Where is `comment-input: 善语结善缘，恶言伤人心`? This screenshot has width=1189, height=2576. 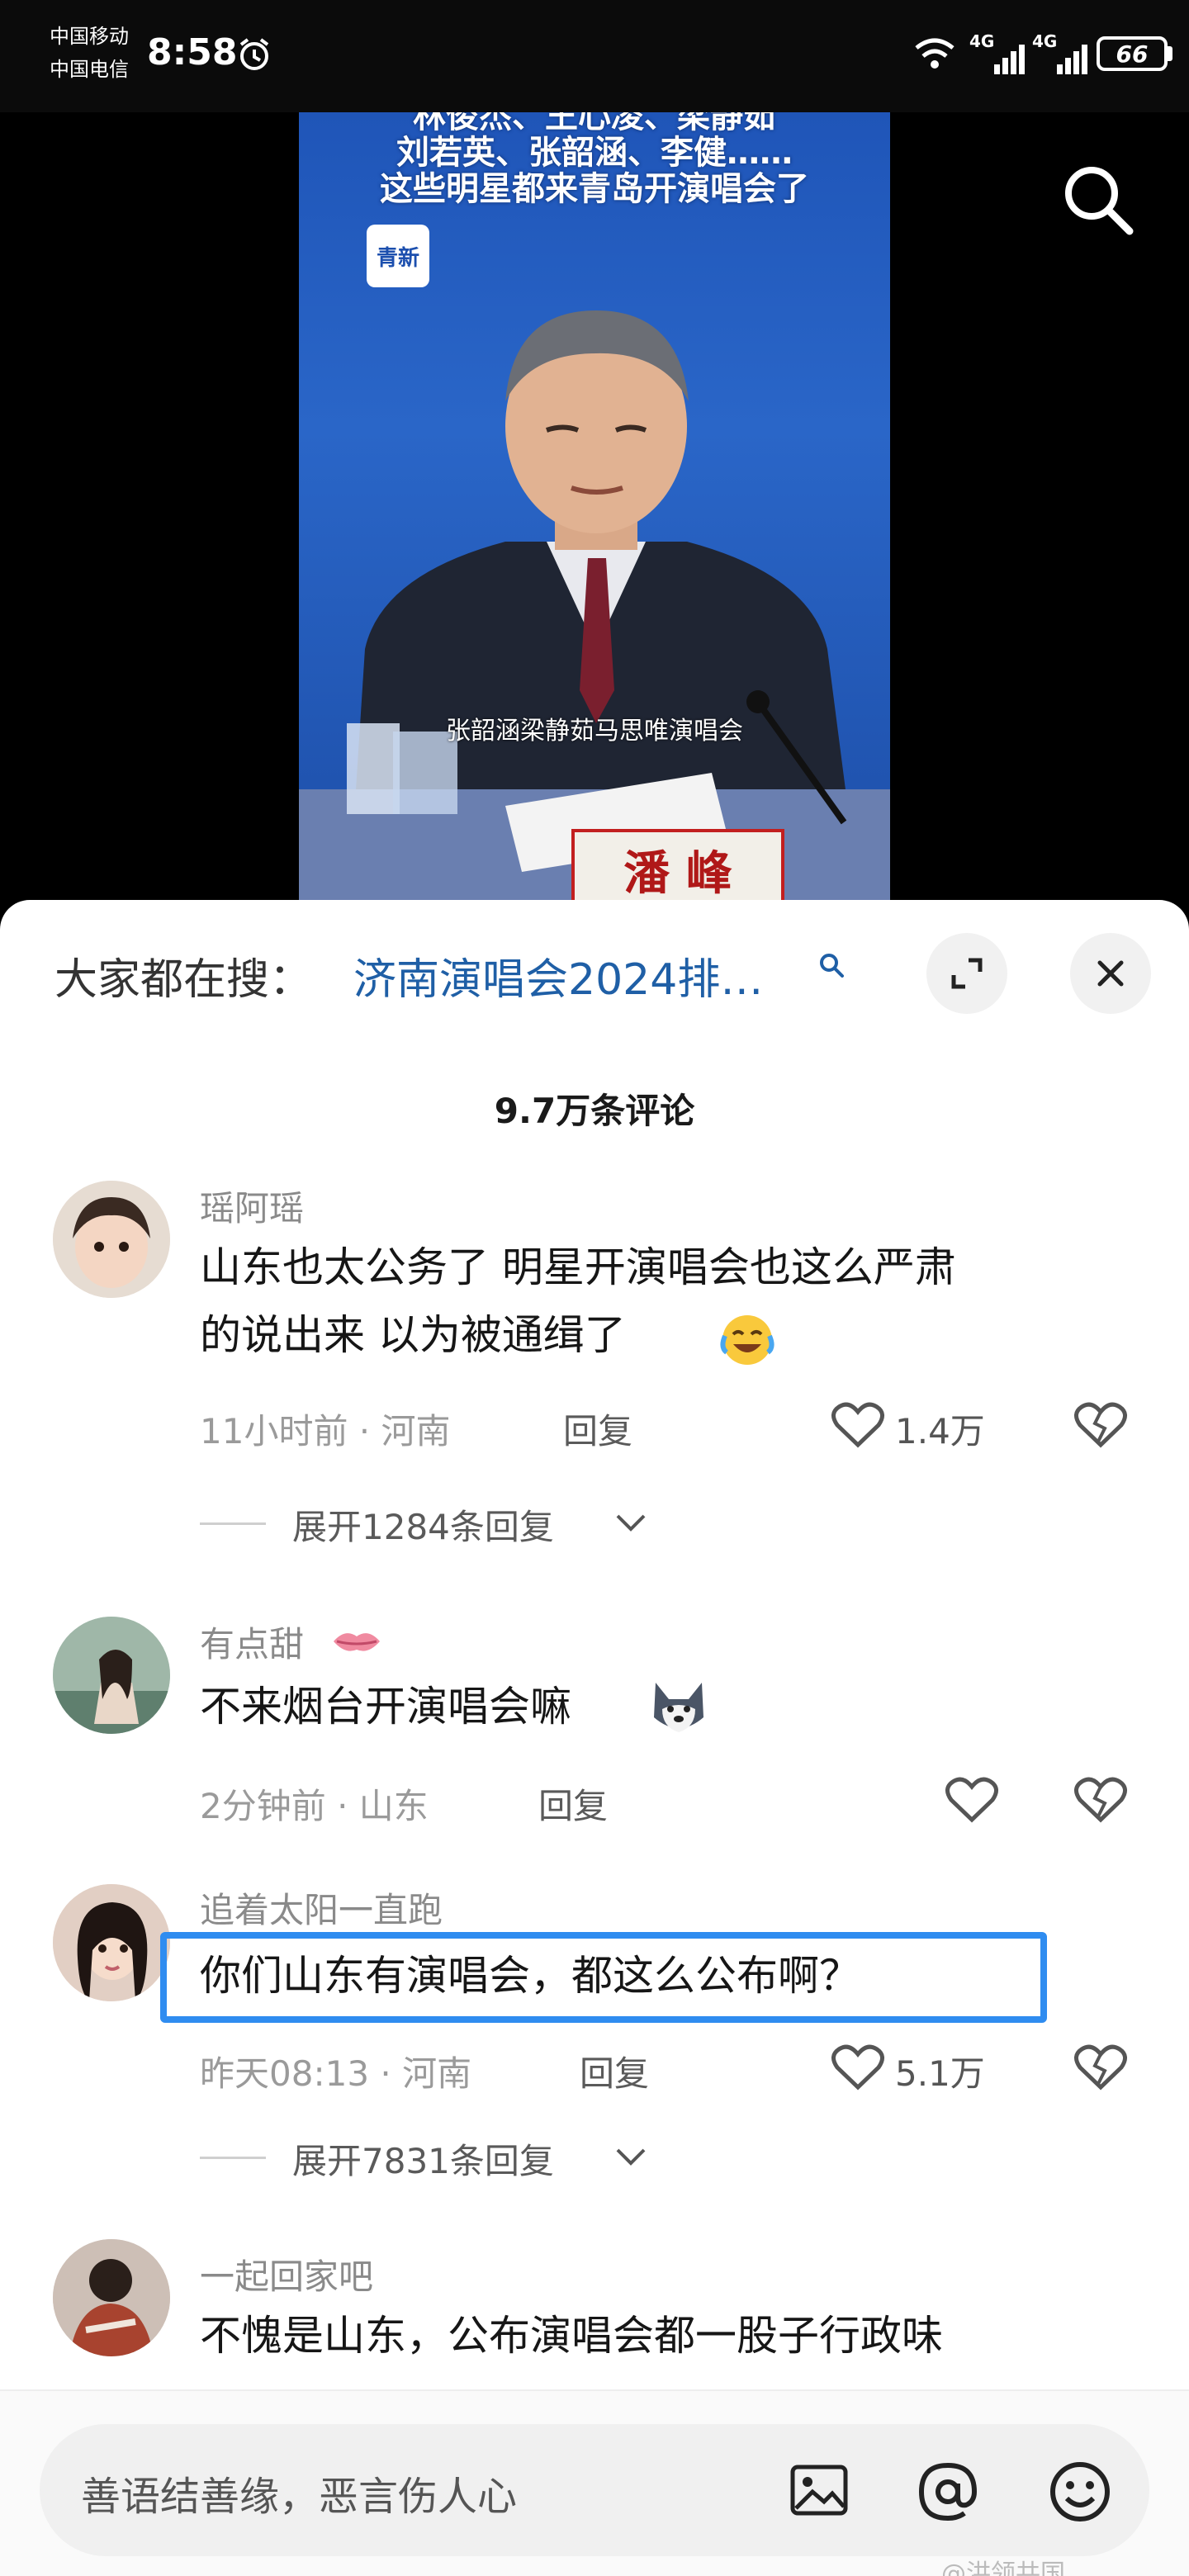 comment-input: 善语结善缘，恶言伤人心 is located at coordinates (594, 2490).